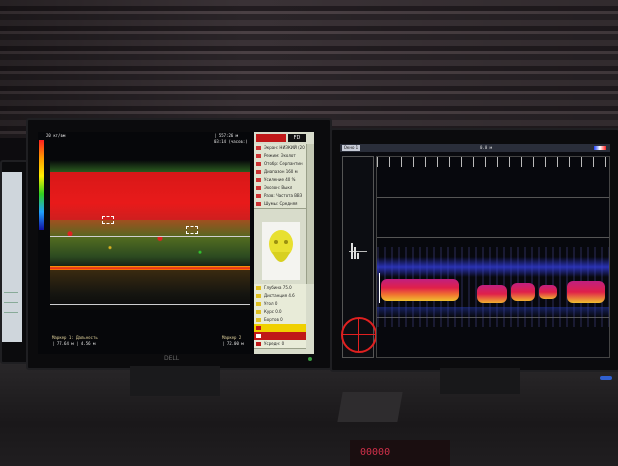  Describe the element at coordinates (370, 407) in the screenshot. I see `desk-object` at that location.